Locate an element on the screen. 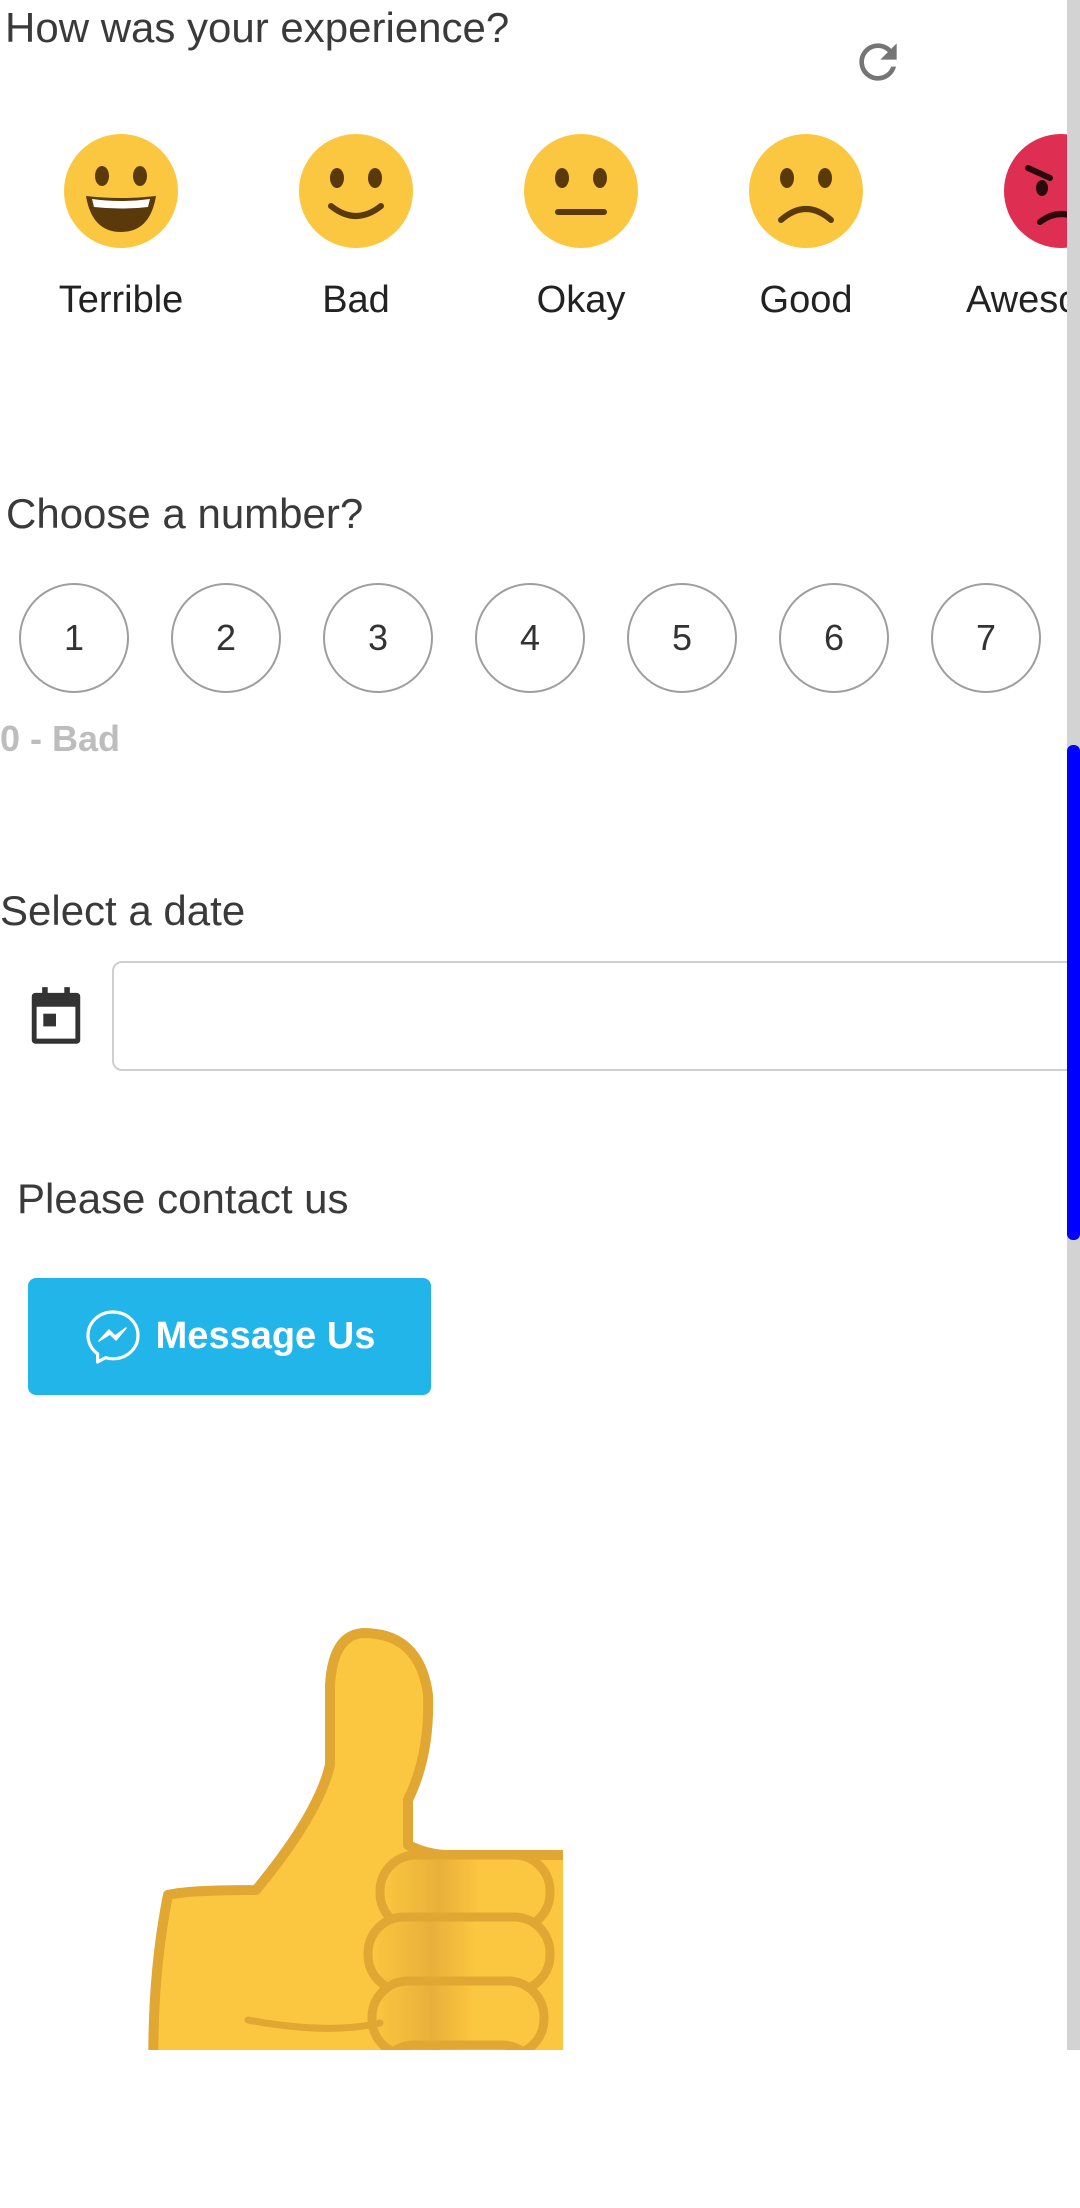  message-us-label: Message Us is located at coordinates (265, 1336).